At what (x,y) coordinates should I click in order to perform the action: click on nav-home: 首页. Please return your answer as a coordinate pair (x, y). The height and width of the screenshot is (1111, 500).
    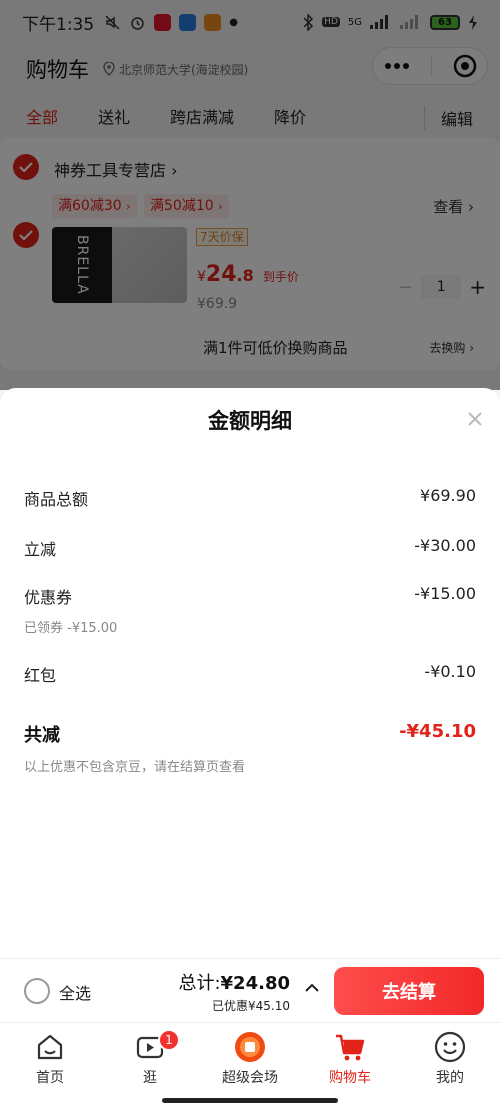
    Looking at the image, I should click on (50, 1056).